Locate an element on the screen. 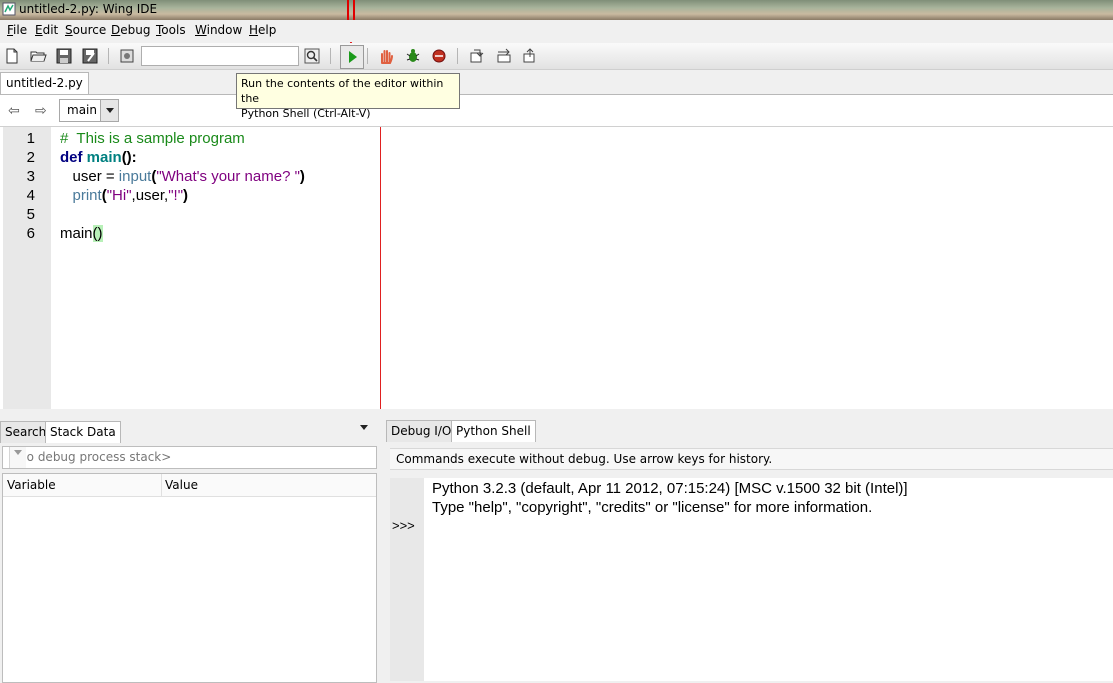 The height and width of the screenshot is (683, 1113). scope-select: main is located at coordinates (89, 110).